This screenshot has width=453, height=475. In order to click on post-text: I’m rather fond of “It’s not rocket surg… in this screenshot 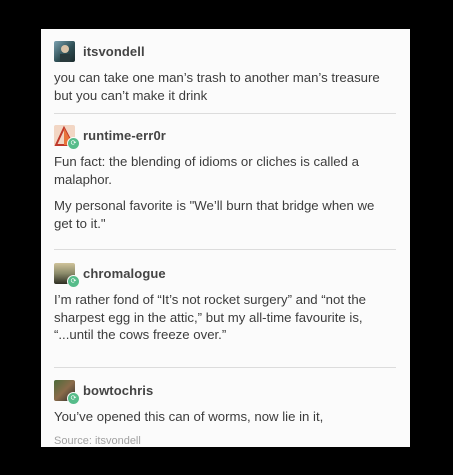, I will do `click(210, 317)`.